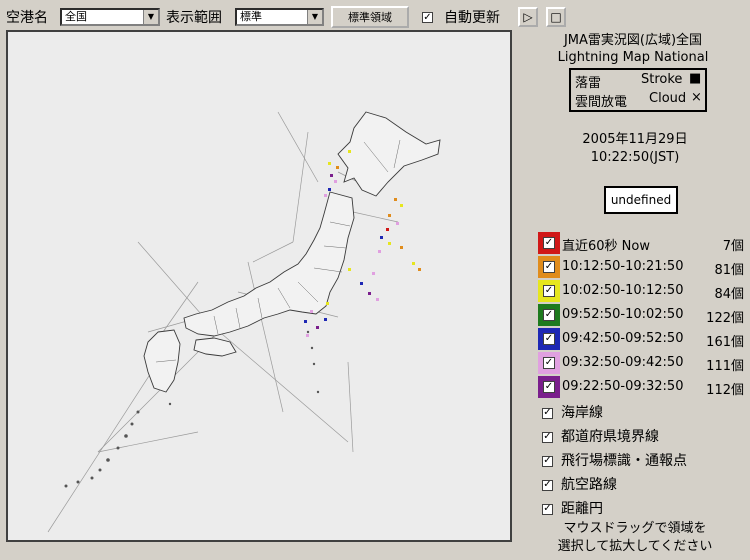 The image size is (750, 560). What do you see at coordinates (110, 17) in the screenshot?
I see `airport-select: 全国 ▼` at bounding box center [110, 17].